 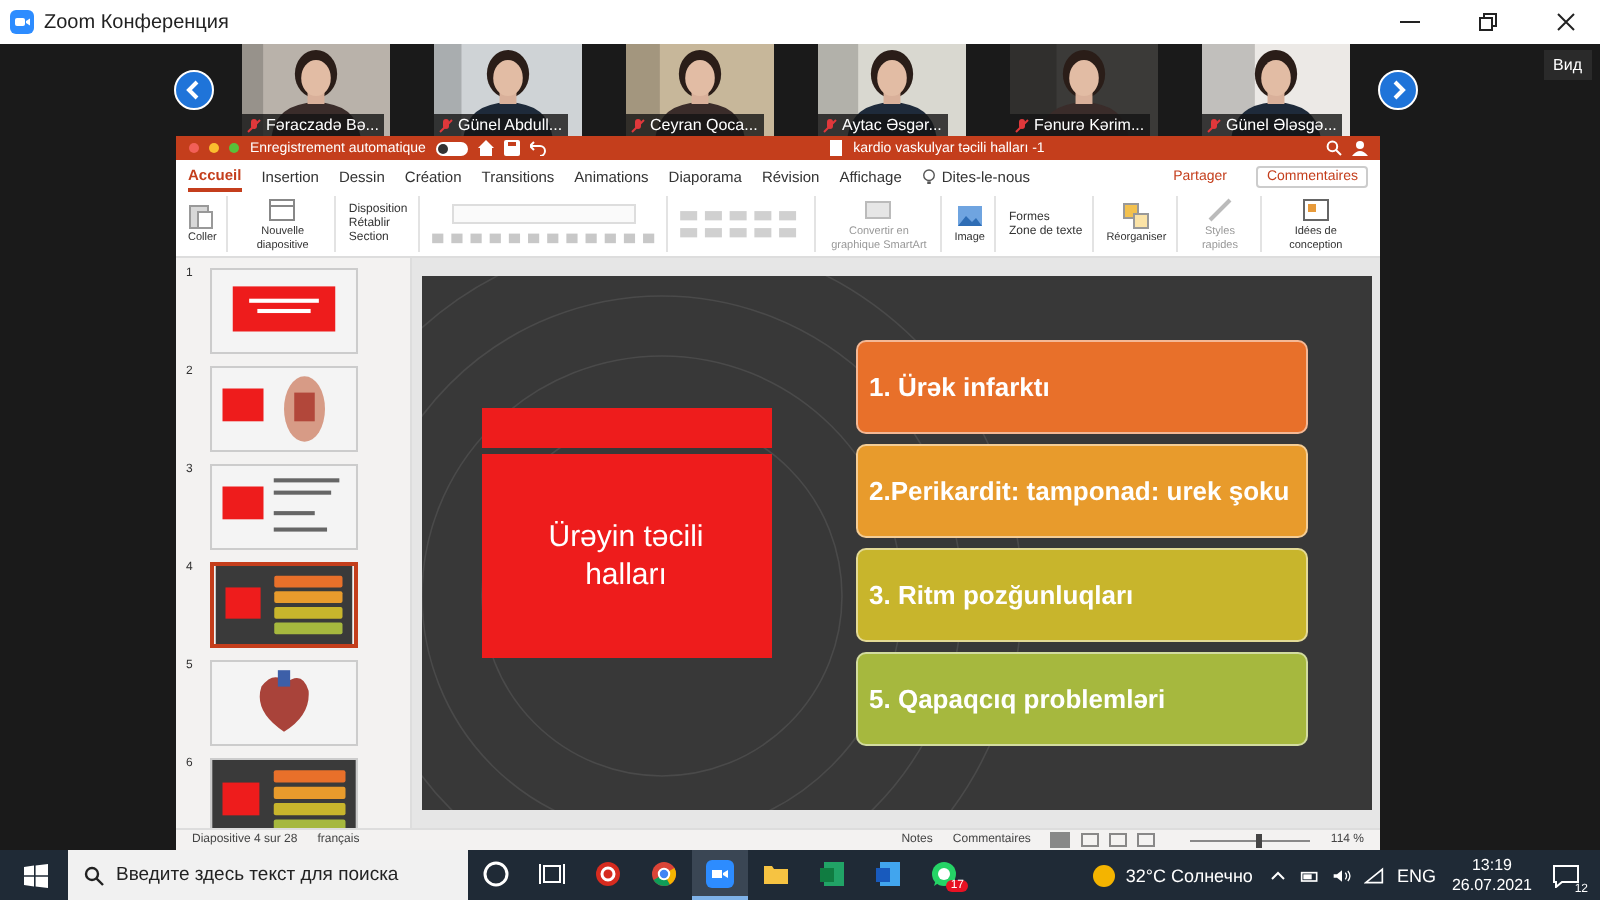 I want to click on spreadsheet-icon, so click(x=832, y=873).